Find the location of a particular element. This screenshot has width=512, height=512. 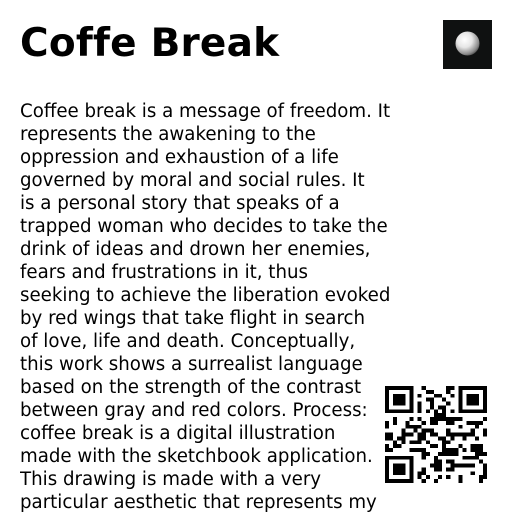

description-line: made with the sketchbook application. is located at coordinates (196, 456).